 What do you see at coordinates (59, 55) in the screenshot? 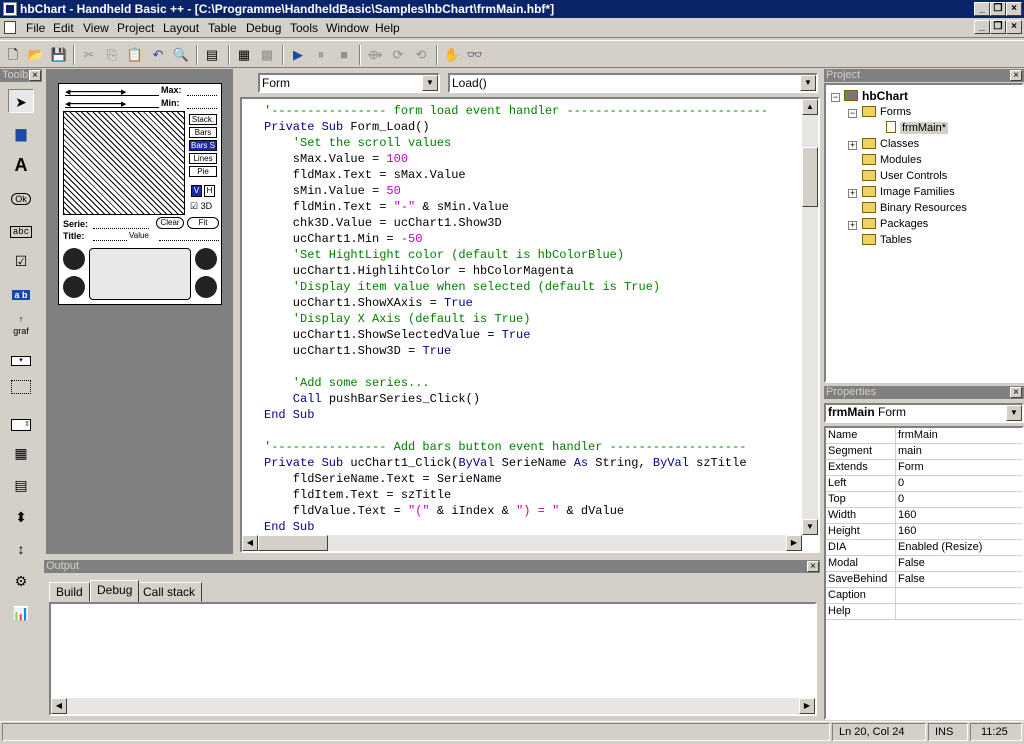
I see `save-icon: 💾` at bounding box center [59, 55].